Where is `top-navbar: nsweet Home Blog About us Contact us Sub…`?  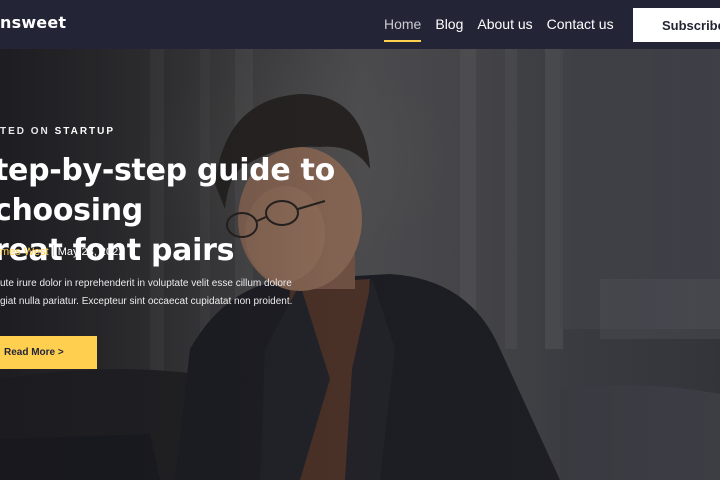 top-navbar: nsweet Home Blog About us Contact us Sub… is located at coordinates (360, 24).